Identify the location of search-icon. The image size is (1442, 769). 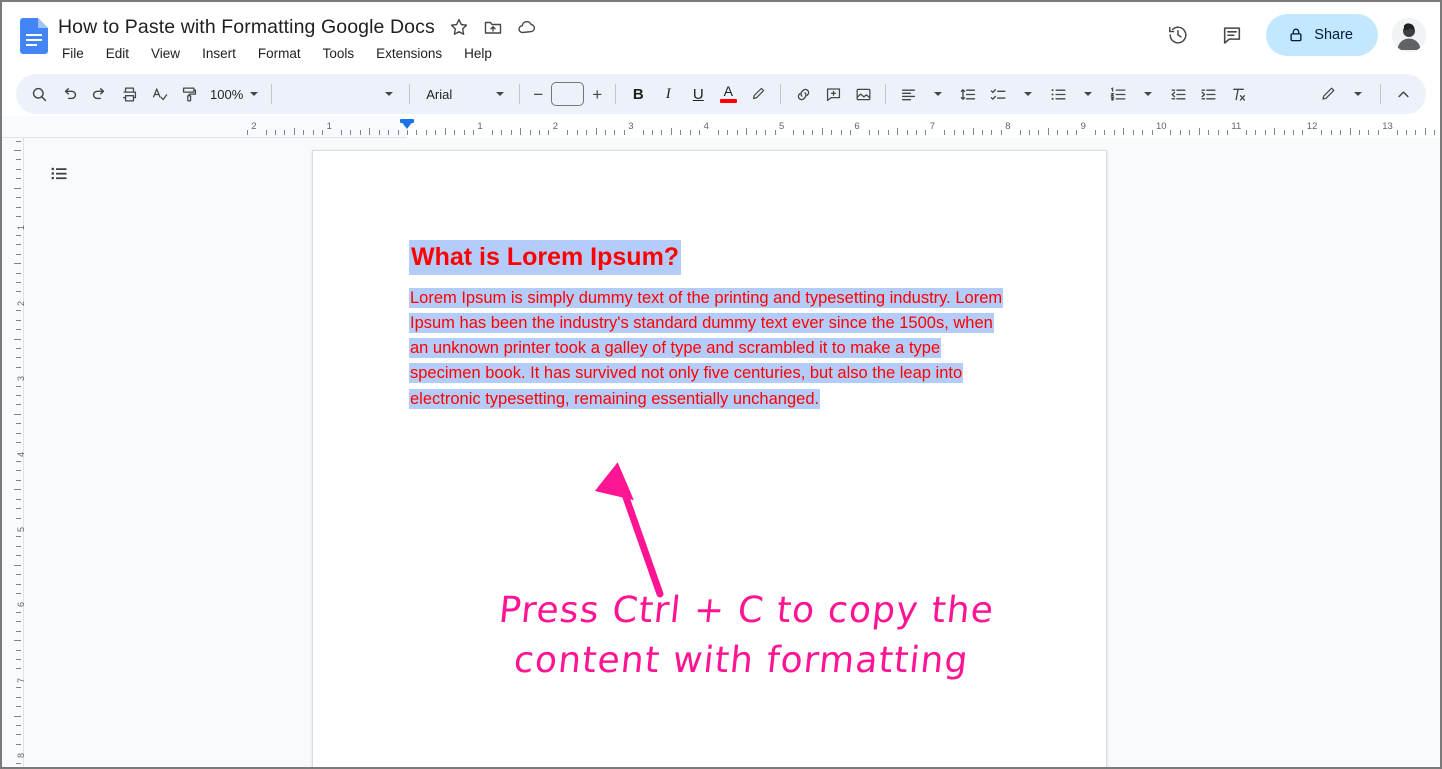
(39, 94).